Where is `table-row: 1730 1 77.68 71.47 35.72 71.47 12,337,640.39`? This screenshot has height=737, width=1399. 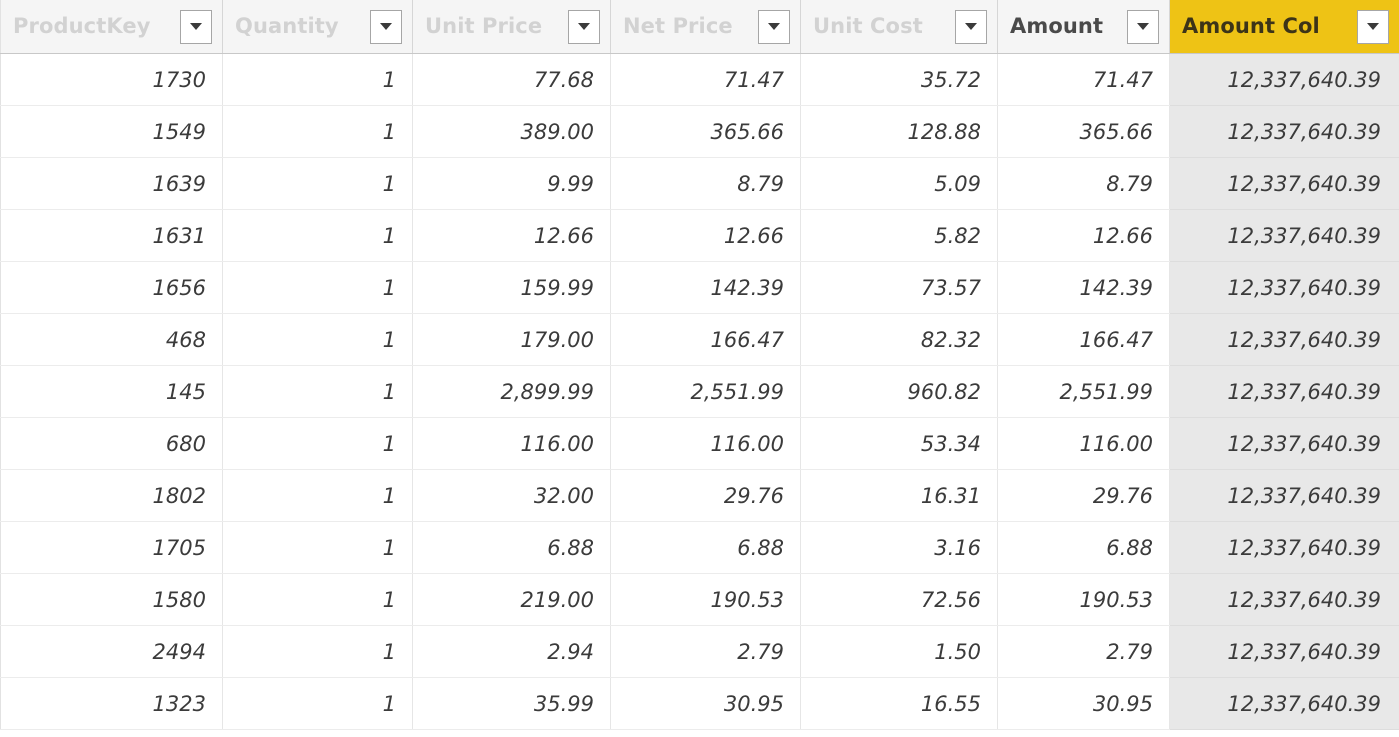
table-row: 1730 1 77.68 71.47 35.72 71.47 12,337,640.39 is located at coordinates (699, 79).